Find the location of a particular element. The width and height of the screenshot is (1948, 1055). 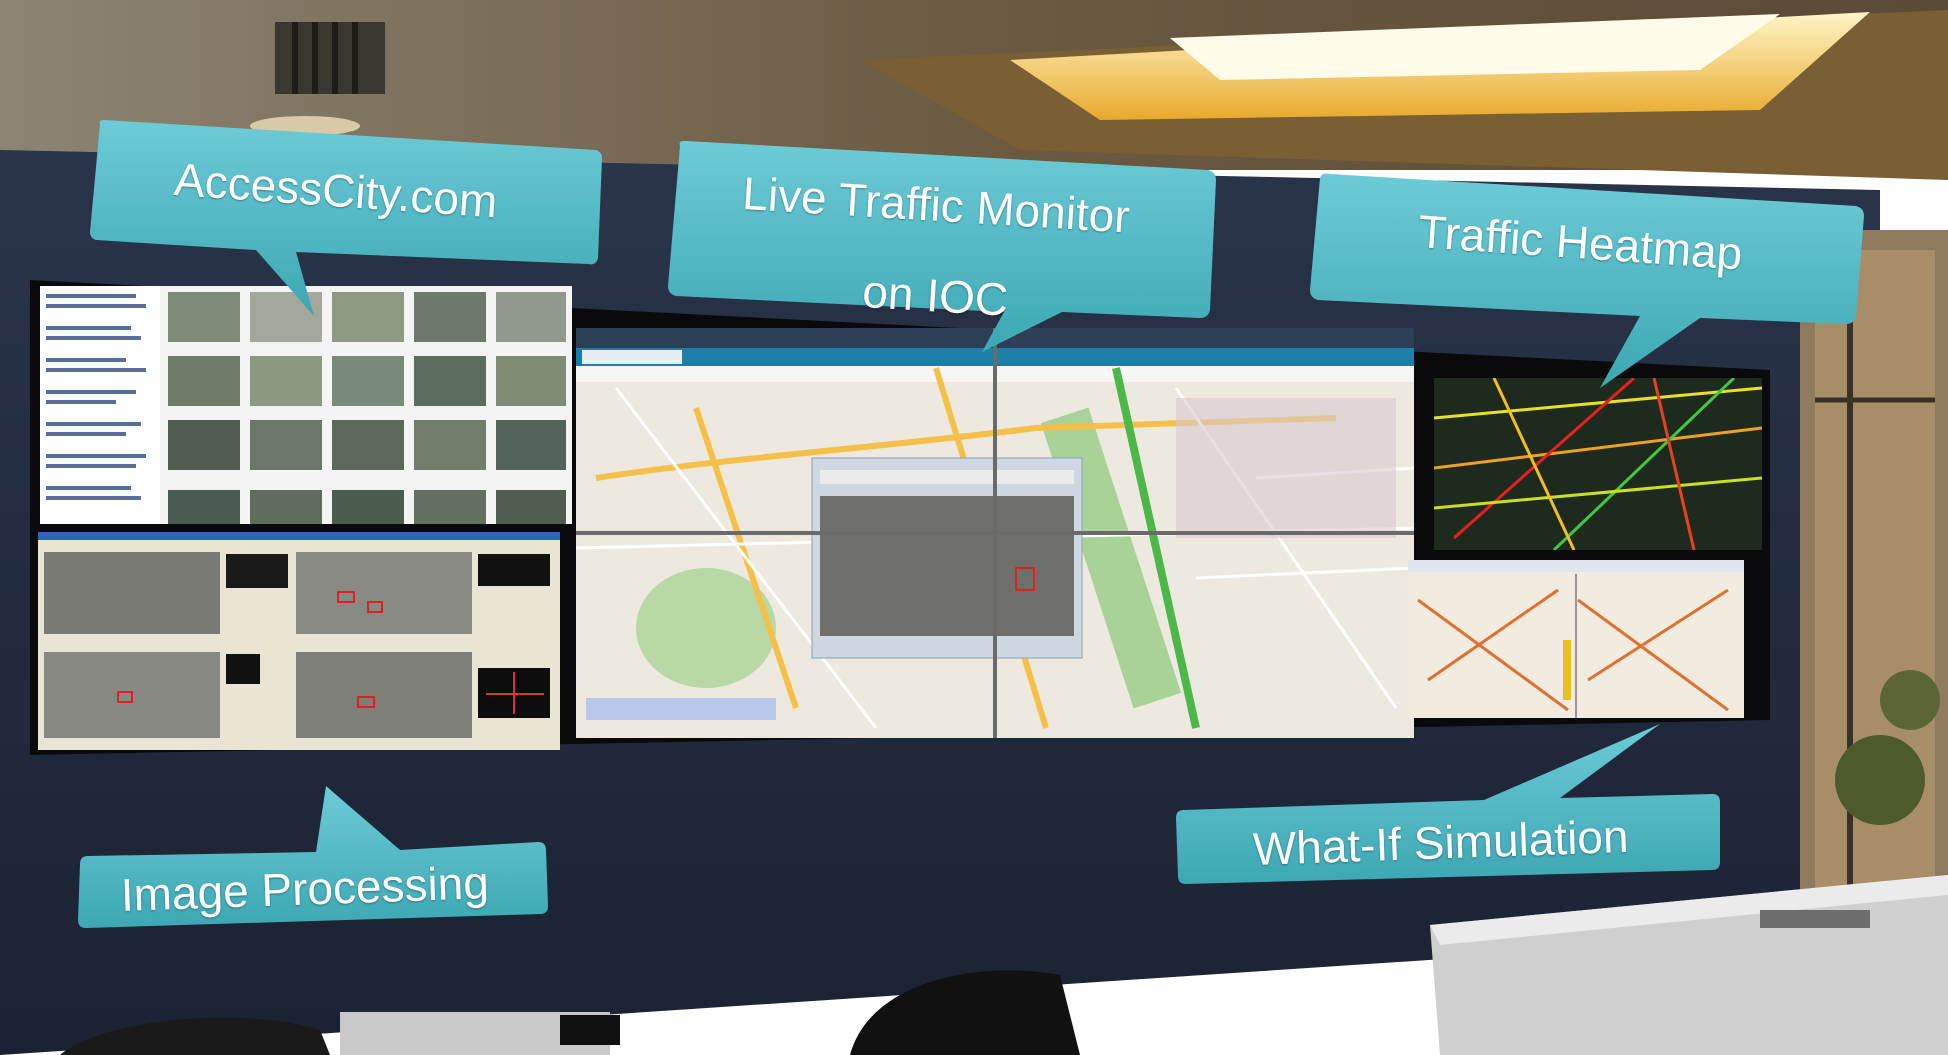

accesscity-callout-bubble is located at coordinates (346, 218).